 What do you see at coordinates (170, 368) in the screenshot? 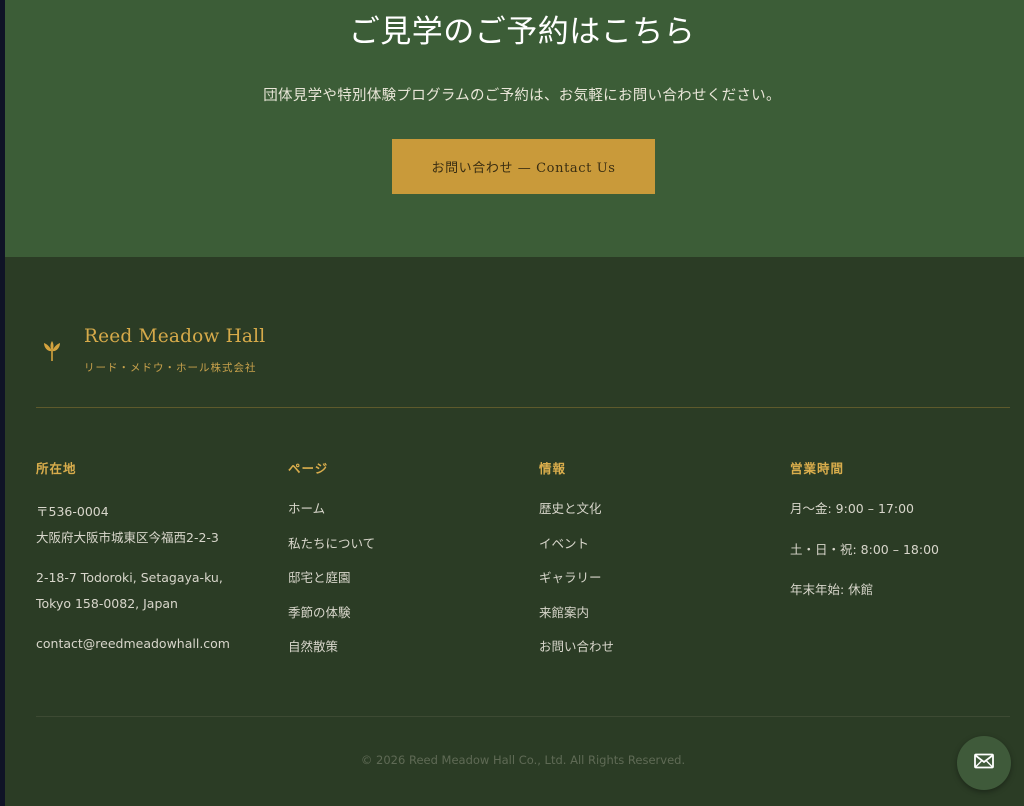
I see `brand-company-name: リード・メドウ・ホール株式会社` at bounding box center [170, 368].